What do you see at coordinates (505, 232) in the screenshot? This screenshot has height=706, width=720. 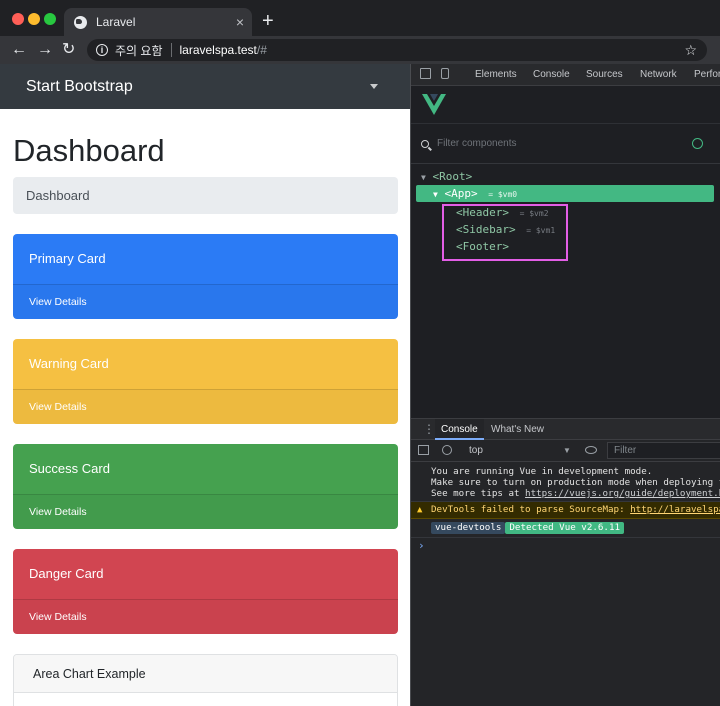 I see `annotation-highlight-box` at bounding box center [505, 232].